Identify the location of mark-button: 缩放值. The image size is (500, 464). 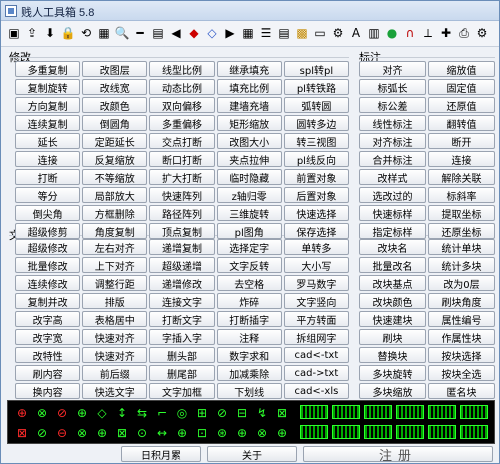
(461, 69).